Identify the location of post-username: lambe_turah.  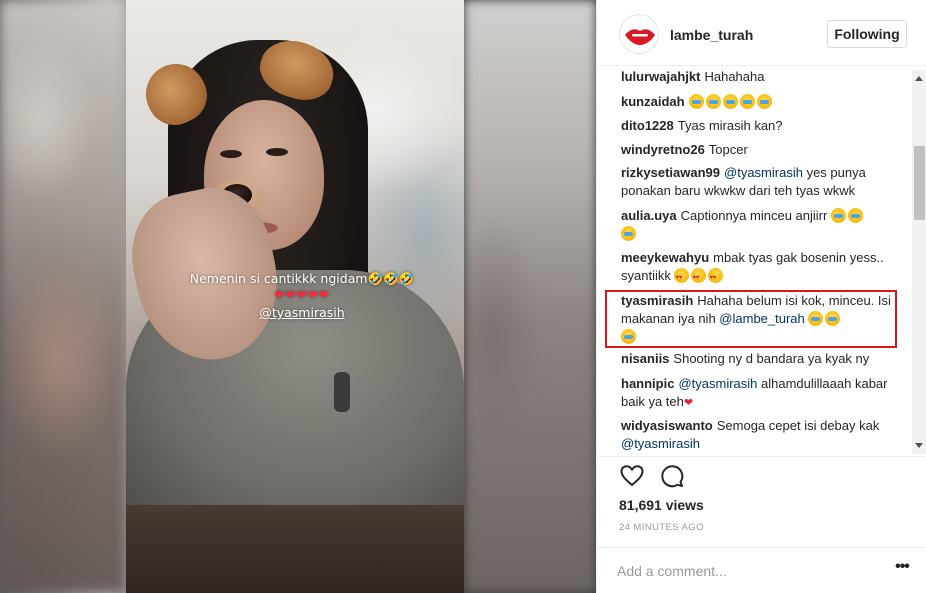
(711, 35).